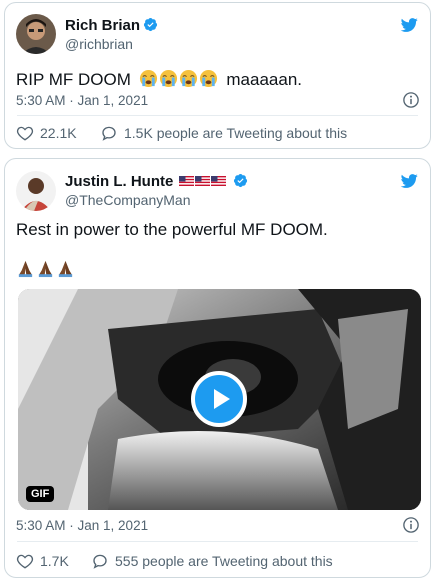 The height and width of the screenshot is (581, 440). I want to click on conversation-button: 555 people are Tweeting about this, so click(212, 561).